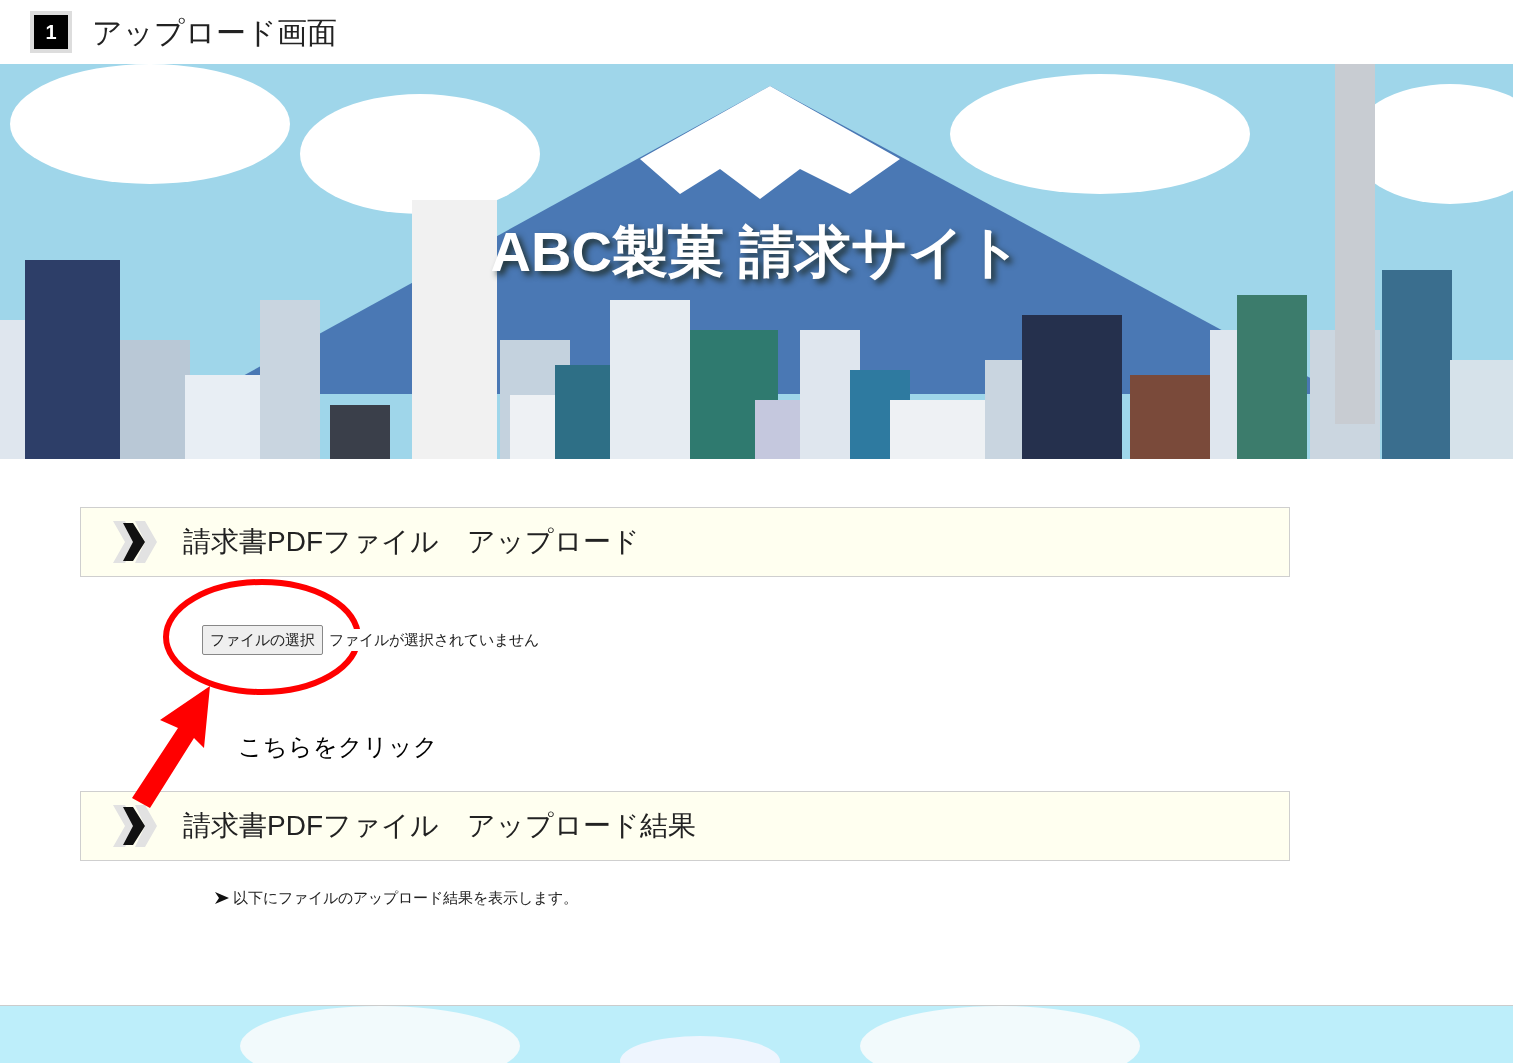  Describe the element at coordinates (338, 747) in the screenshot. I see `annotation-text: こちらをクリック` at that location.